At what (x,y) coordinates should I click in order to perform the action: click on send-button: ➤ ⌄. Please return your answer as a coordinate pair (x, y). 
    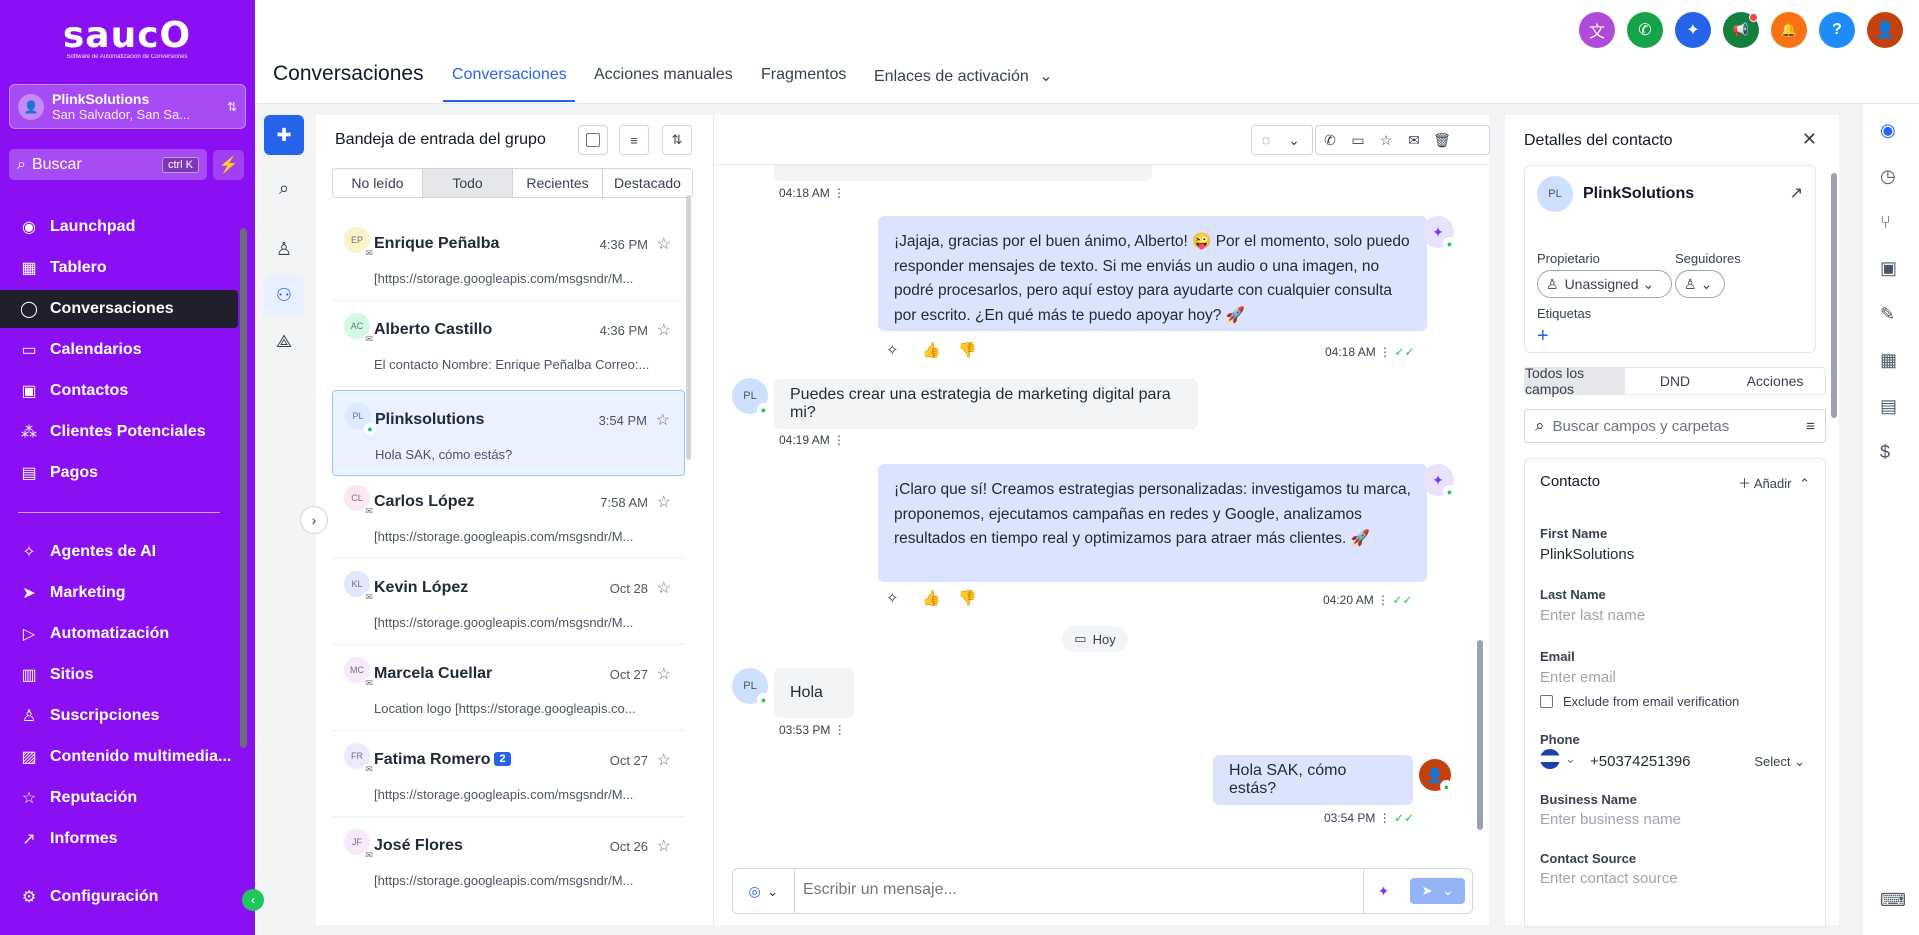
    Looking at the image, I should click on (1437, 891).